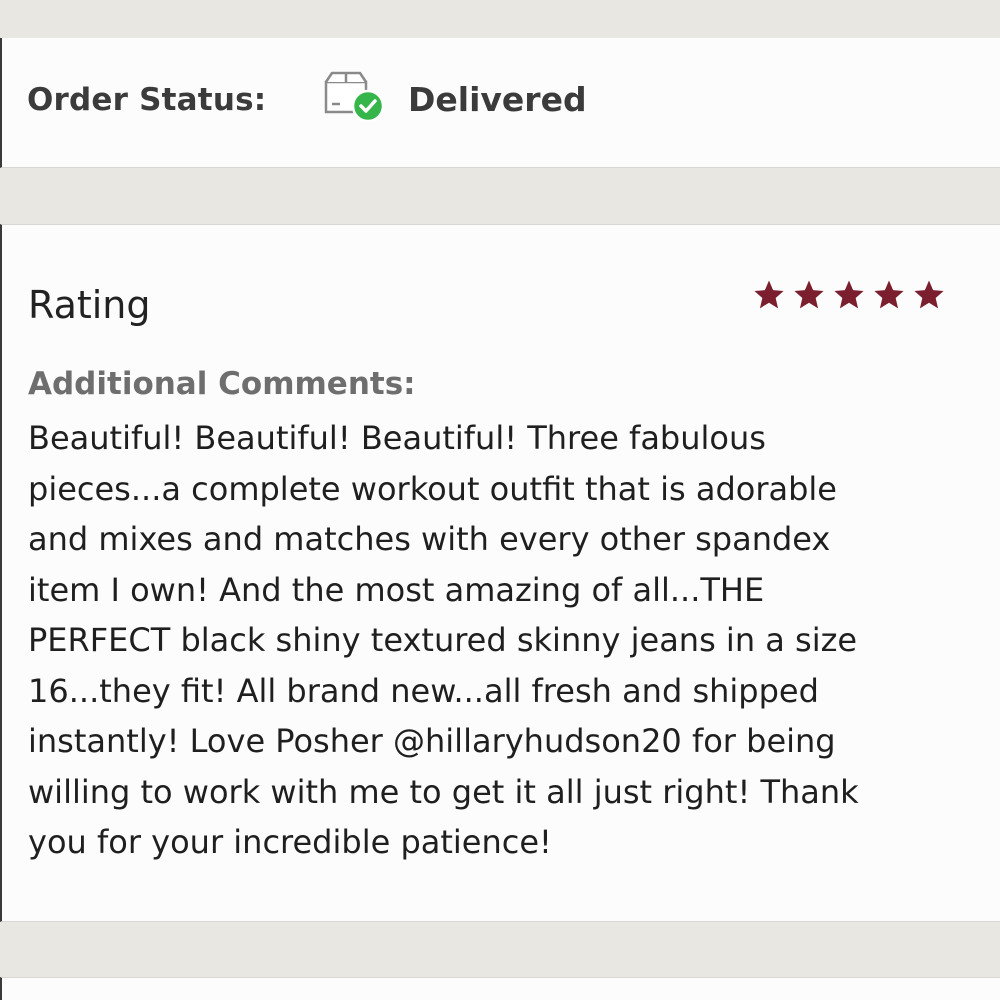  What do you see at coordinates (500, 19) in the screenshot?
I see `top-band` at bounding box center [500, 19].